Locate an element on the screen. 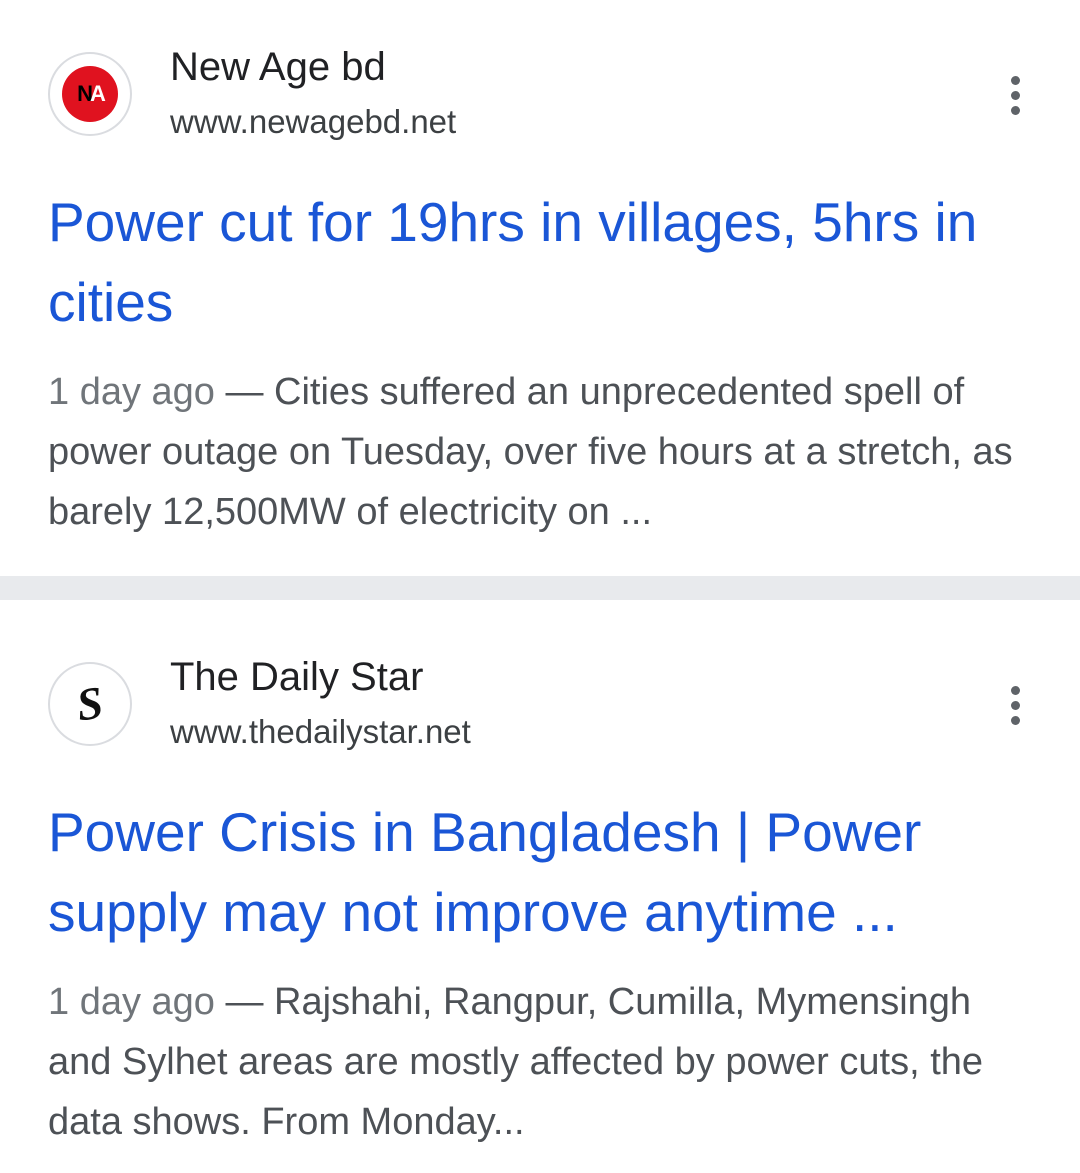 This screenshot has height=1173, width=1080. site-url: www.thedailystar.net is located at coordinates (320, 732).